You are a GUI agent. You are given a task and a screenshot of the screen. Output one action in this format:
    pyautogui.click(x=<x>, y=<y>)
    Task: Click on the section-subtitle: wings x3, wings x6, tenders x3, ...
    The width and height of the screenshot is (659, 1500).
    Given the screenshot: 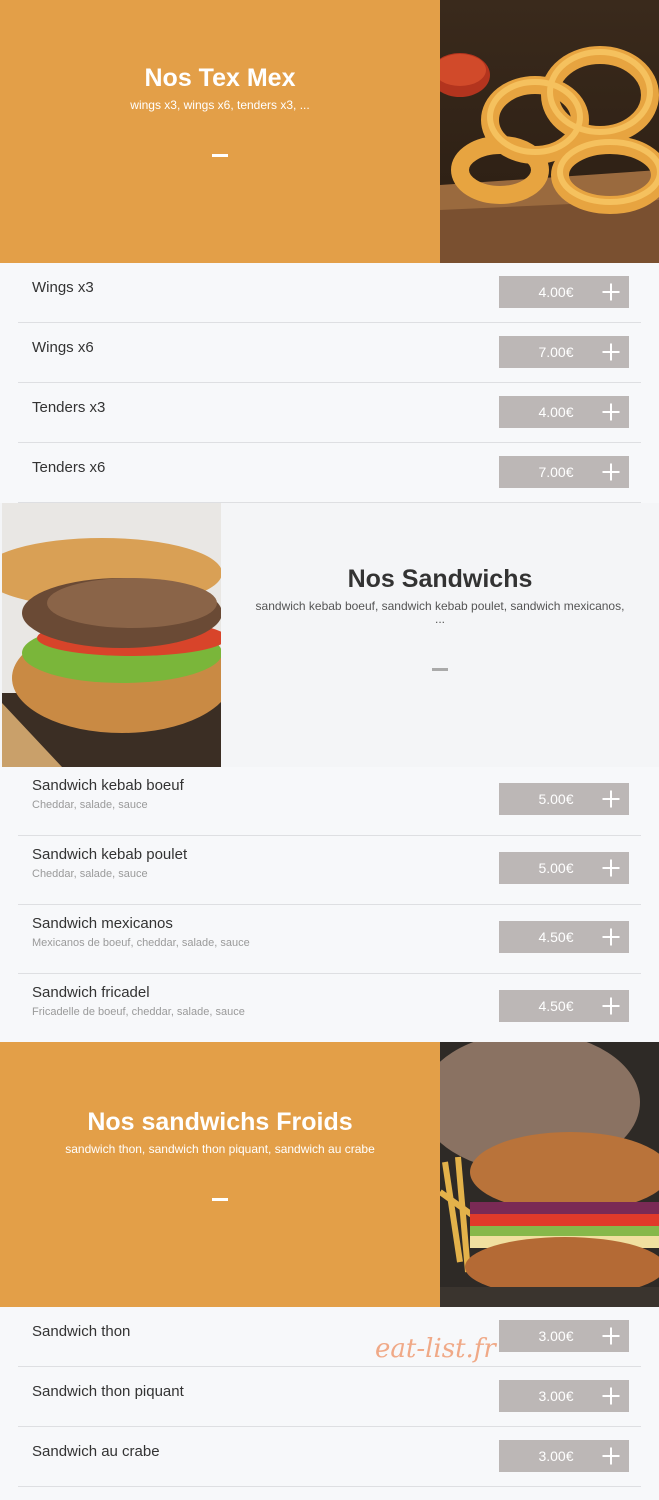 What is the action you would take?
    pyautogui.click(x=220, y=105)
    